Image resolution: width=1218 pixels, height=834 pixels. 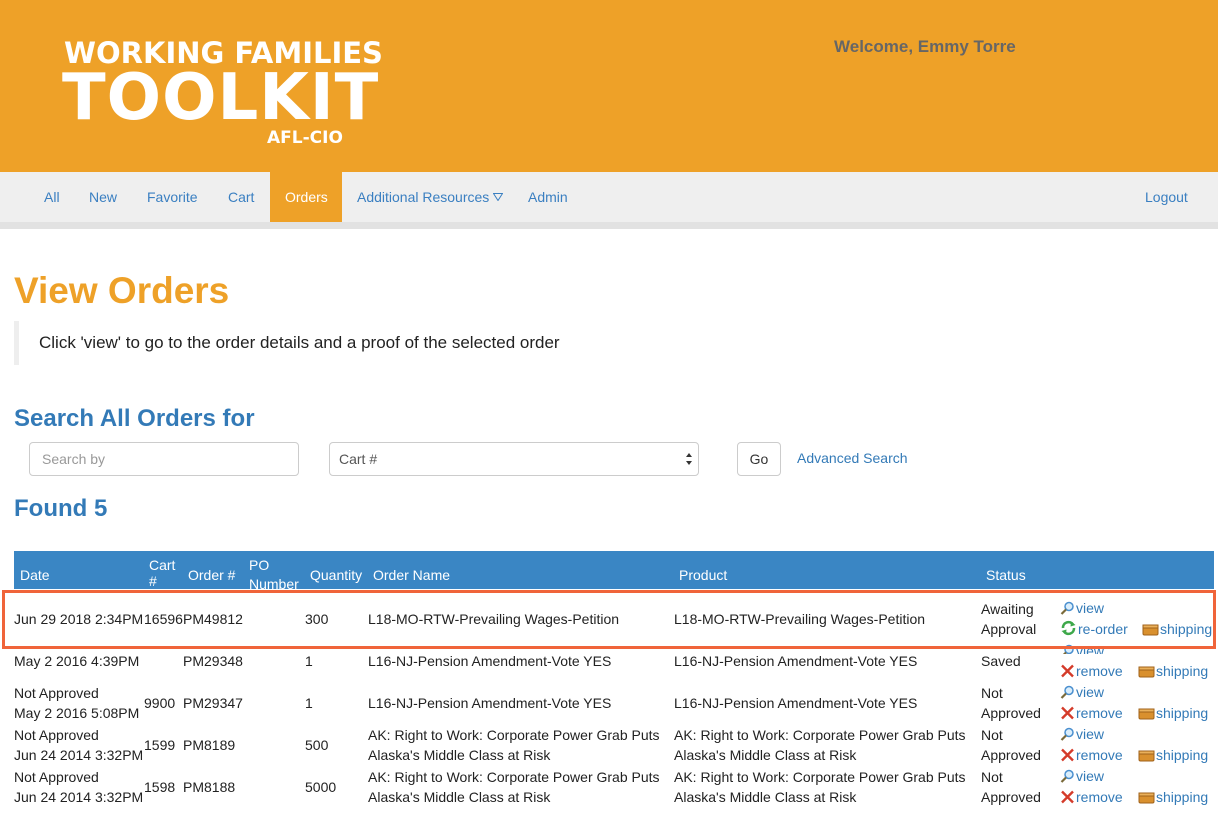 I want to click on row-highlight-box, so click(x=609, y=619).